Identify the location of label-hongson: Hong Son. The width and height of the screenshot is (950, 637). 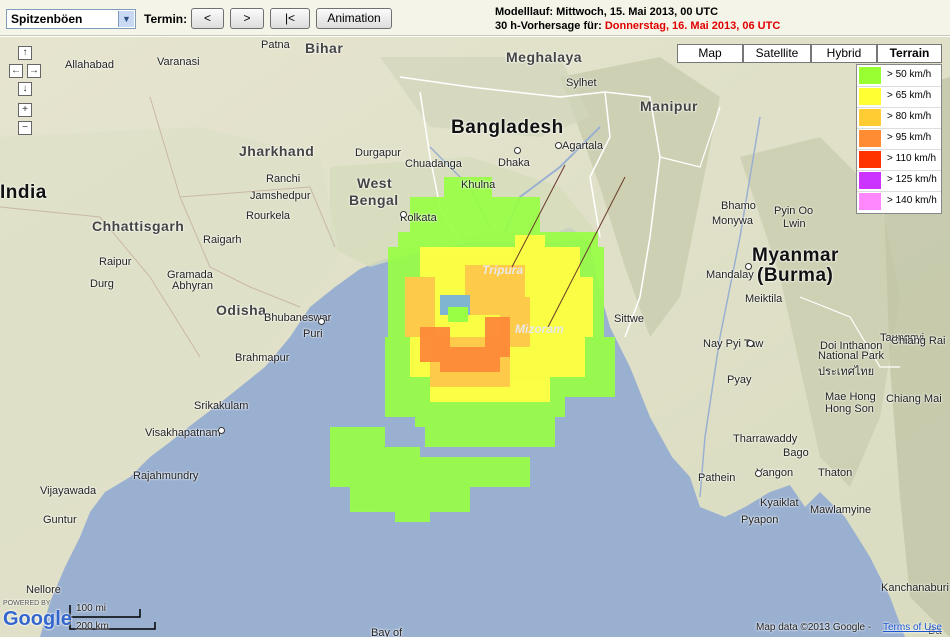
(849, 409).